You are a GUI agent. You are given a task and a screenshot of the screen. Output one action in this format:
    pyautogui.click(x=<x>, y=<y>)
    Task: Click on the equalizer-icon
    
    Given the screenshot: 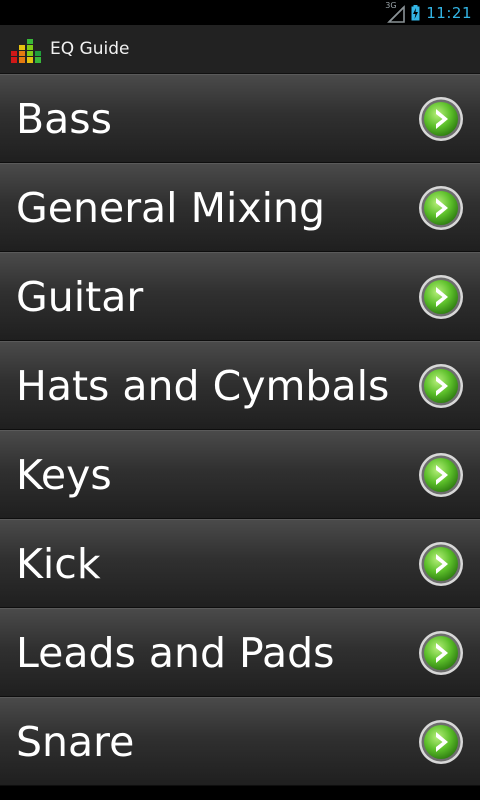 What is the action you would take?
    pyautogui.click(x=26, y=49)
    